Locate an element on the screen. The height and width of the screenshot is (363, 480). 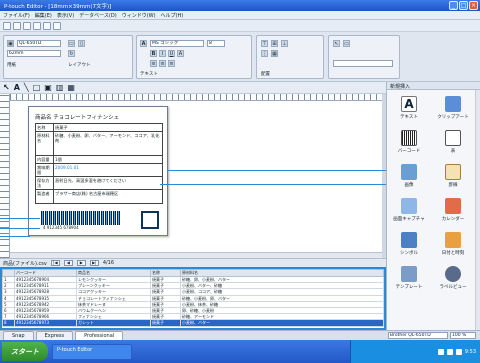
printer-select: QL-650TD is located at coordinates (39, 43).